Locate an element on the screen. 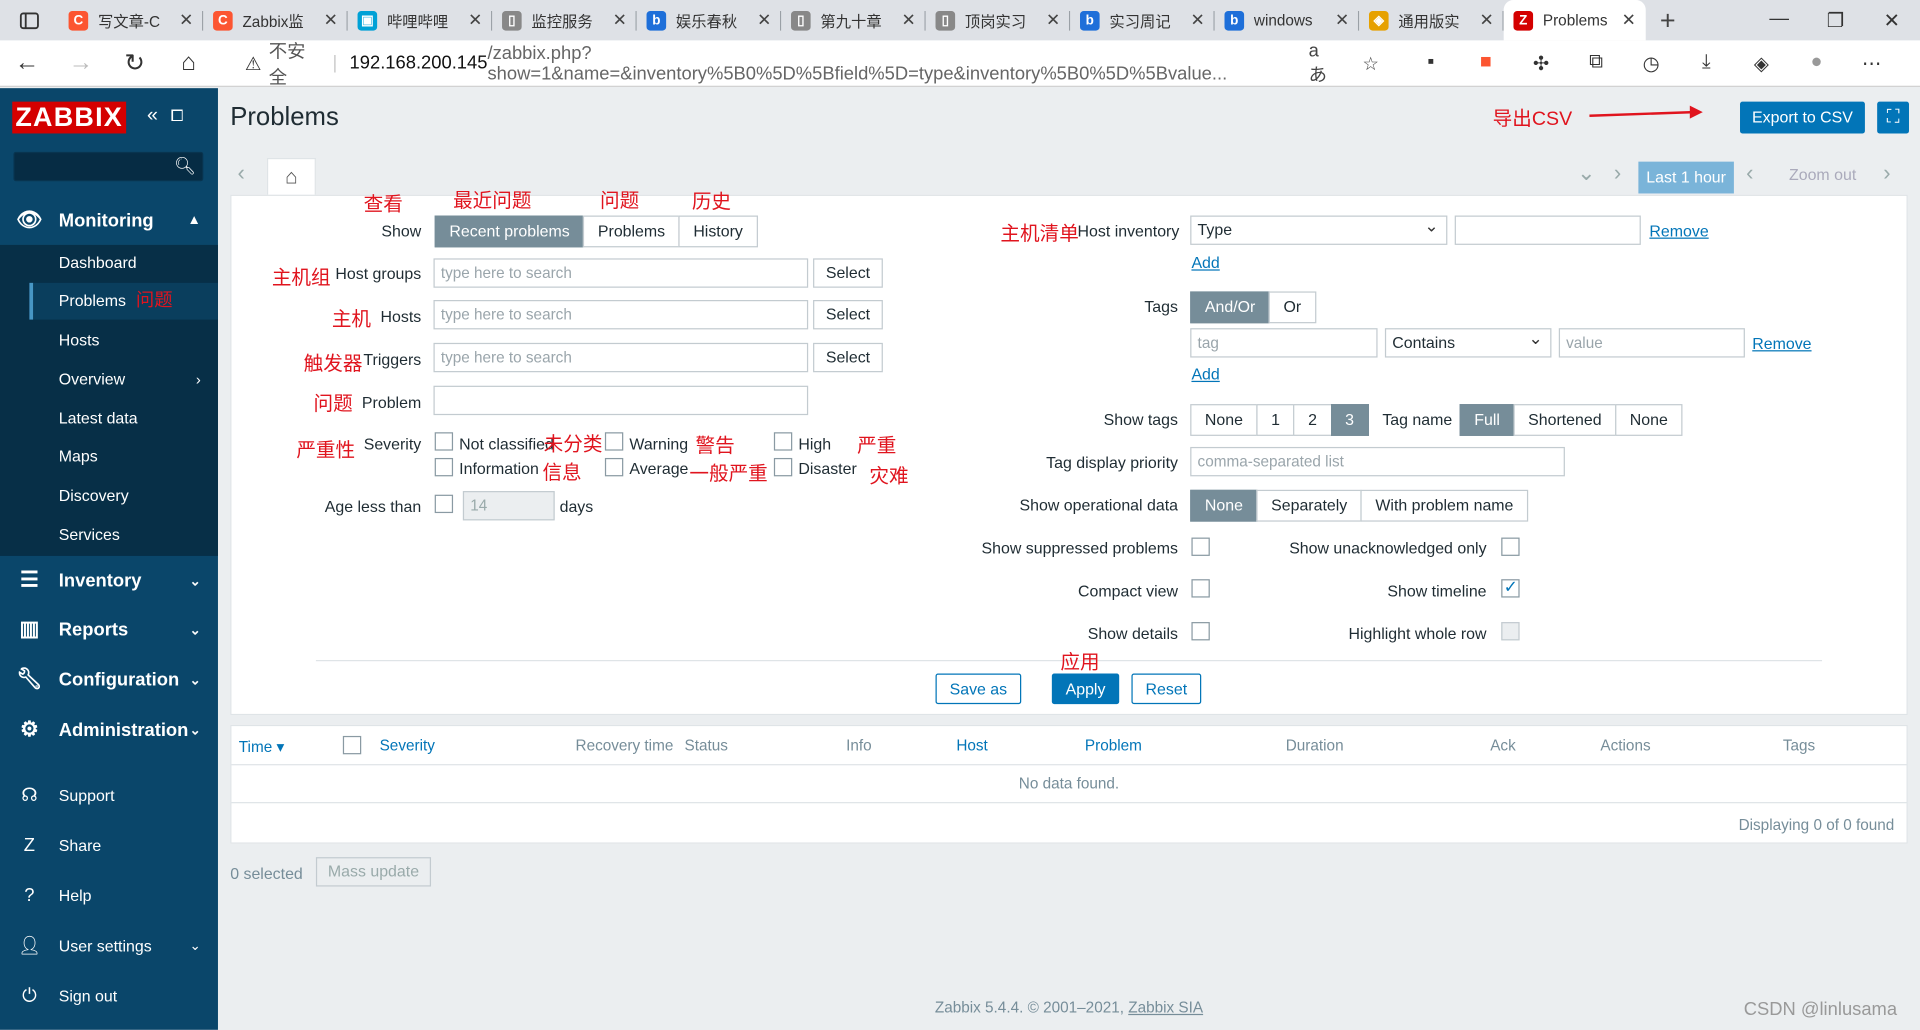 The image size is (1920, 1030). host-groups-input: type here to search is located at coordinates (621, 273).